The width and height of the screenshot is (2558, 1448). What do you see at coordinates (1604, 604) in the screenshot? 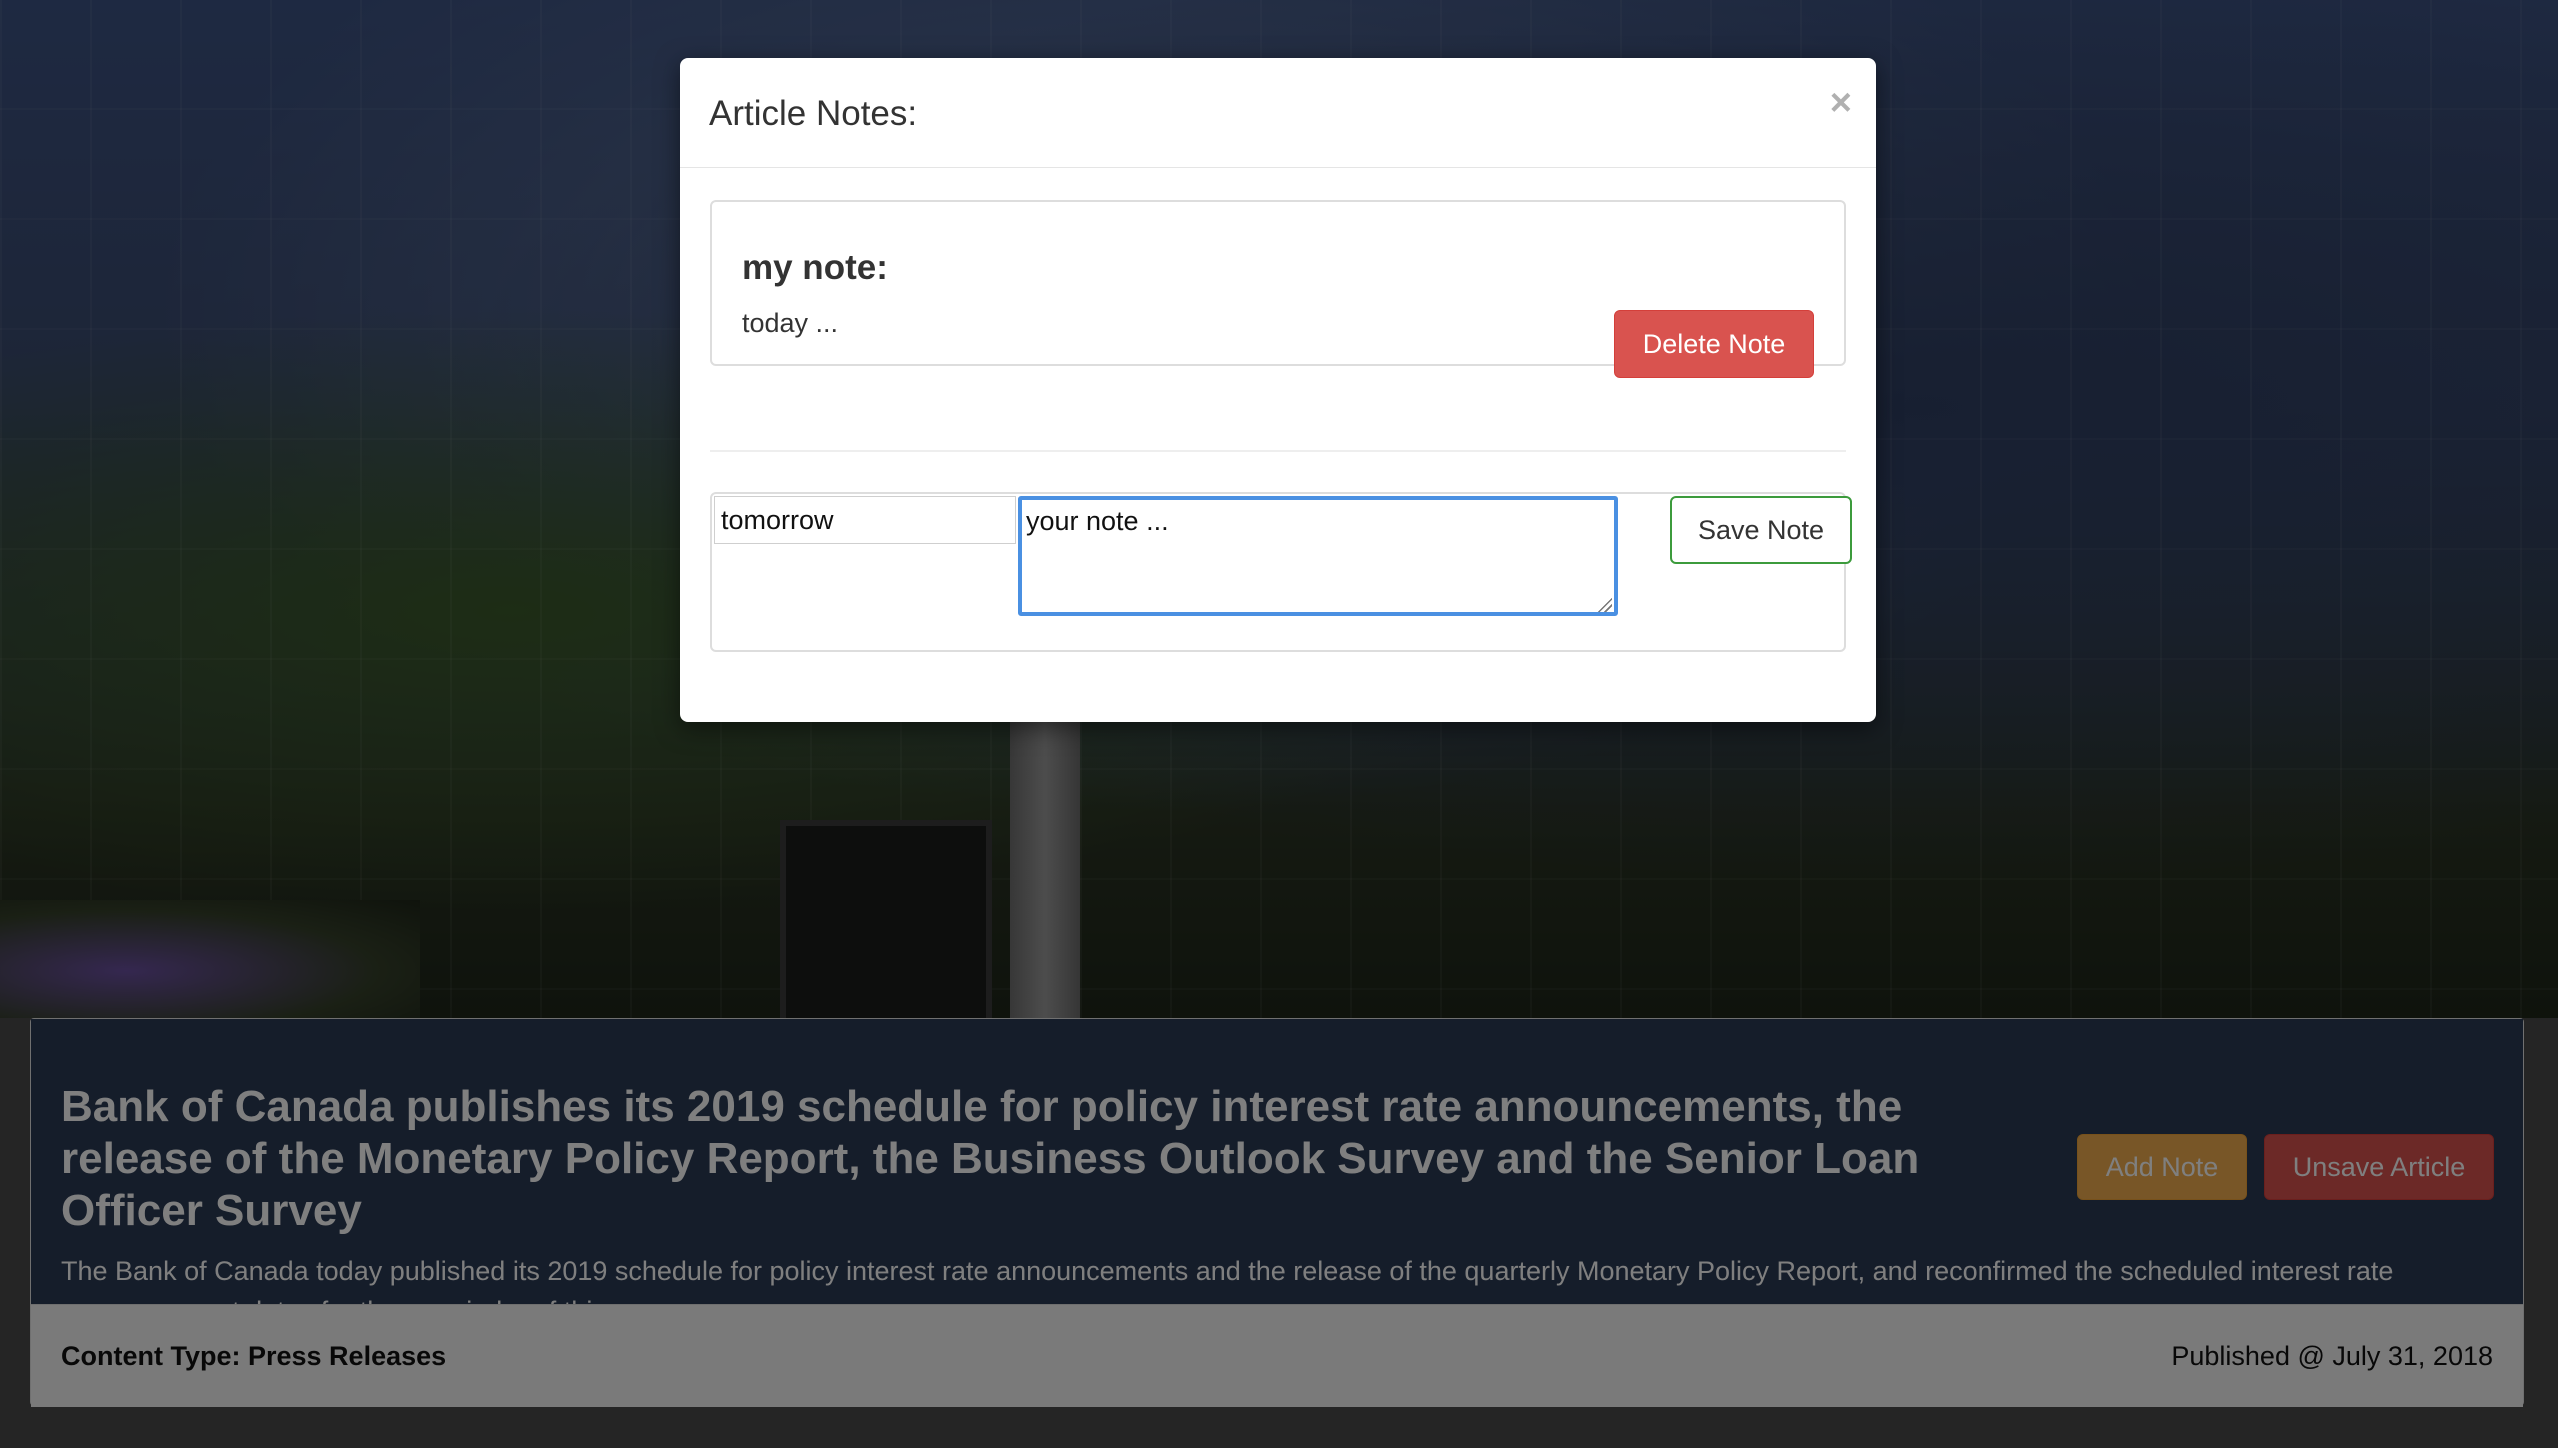
I see `resize-handle-icon` at bounding box center [1604, 604].